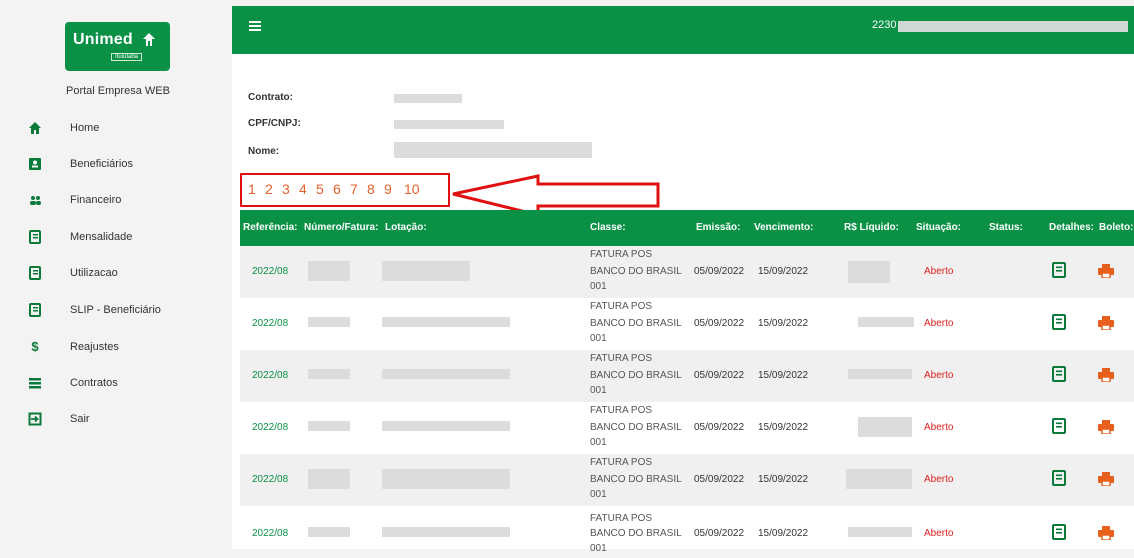  Describe the element at coordinates (35, 200) in the screenshot. I see `users-icon` at that location.